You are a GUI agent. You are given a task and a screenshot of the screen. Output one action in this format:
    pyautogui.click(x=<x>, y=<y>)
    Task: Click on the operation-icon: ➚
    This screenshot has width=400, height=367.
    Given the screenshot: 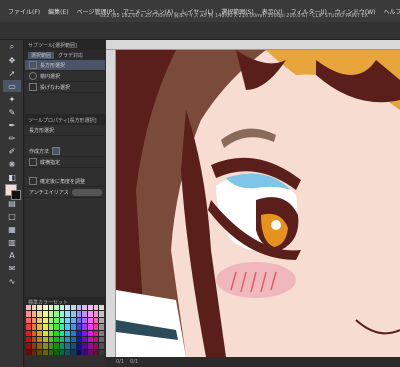 What is the action you would take?
    pyautogui.click(x=12, y=73)
    